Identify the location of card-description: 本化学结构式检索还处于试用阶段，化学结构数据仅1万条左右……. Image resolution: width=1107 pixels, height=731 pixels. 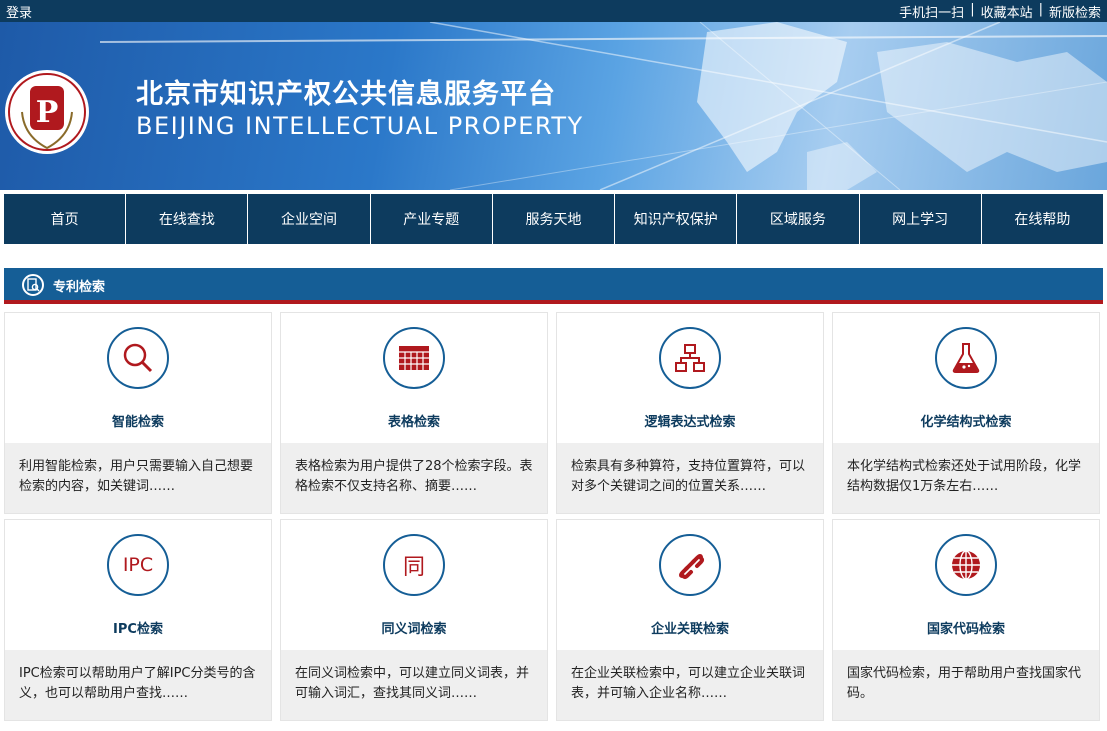
(966, 478).